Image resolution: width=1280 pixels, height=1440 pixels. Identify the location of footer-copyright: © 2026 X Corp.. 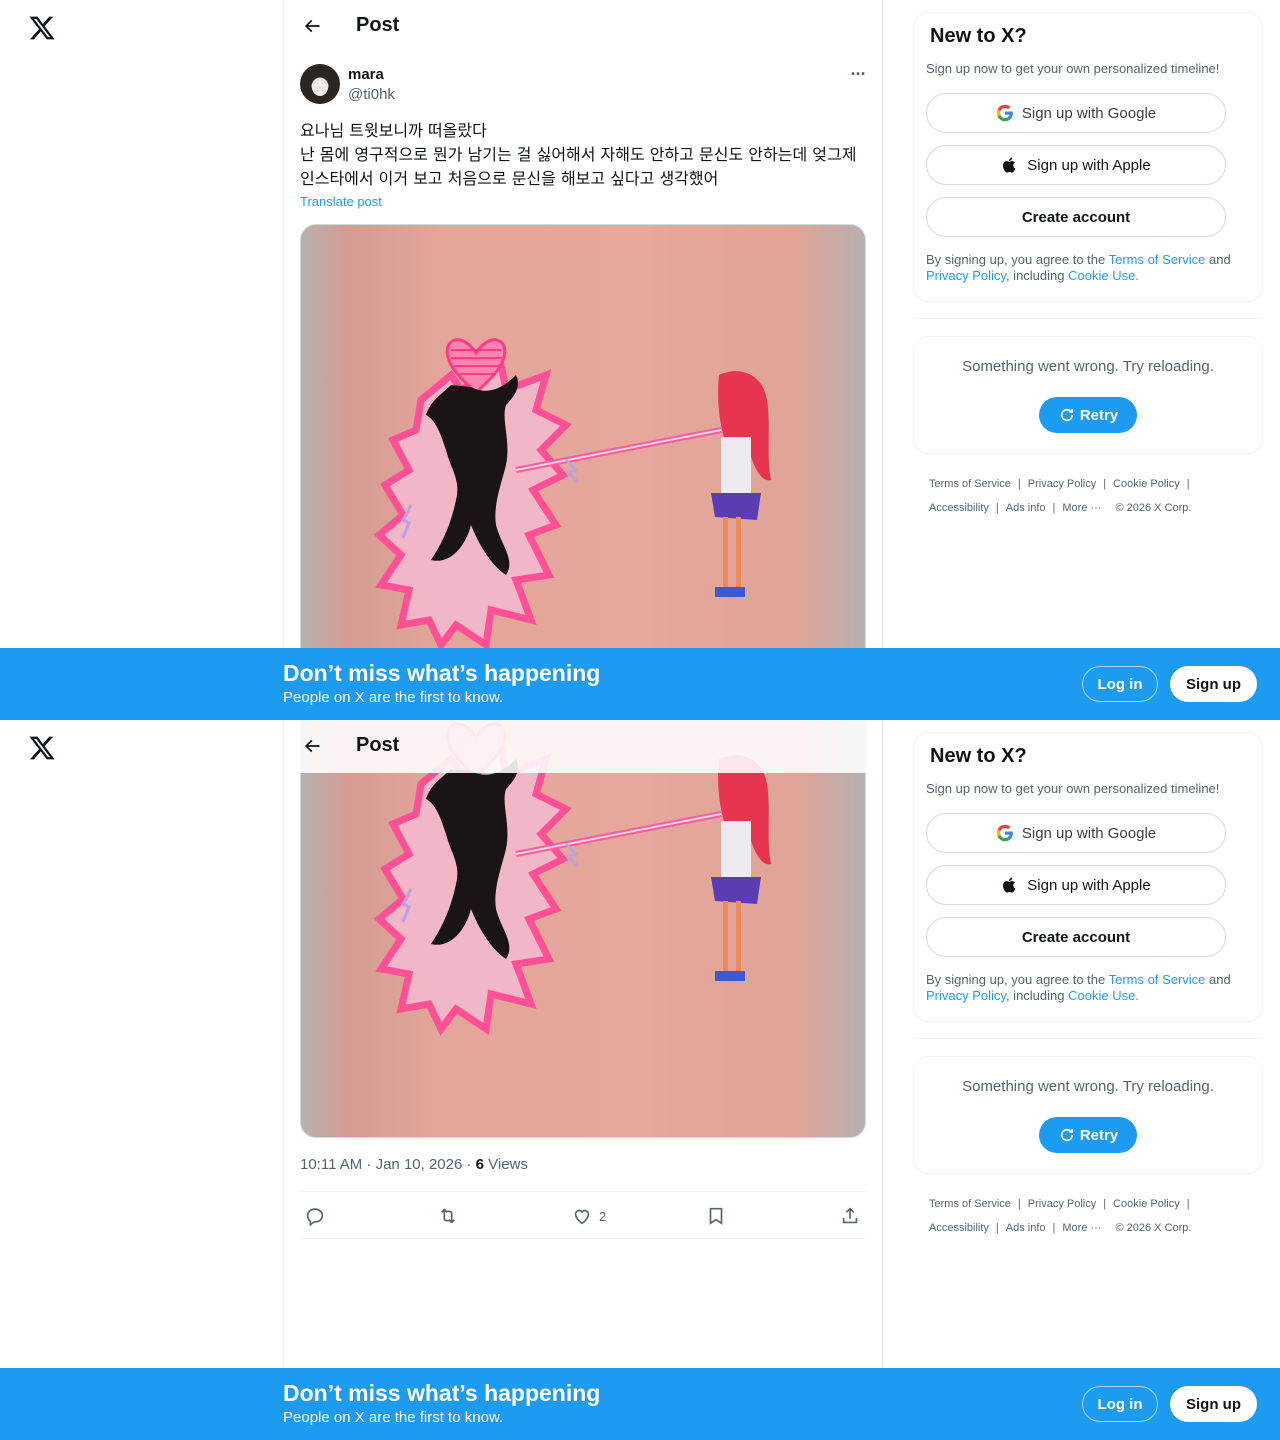
(1153, 1228).